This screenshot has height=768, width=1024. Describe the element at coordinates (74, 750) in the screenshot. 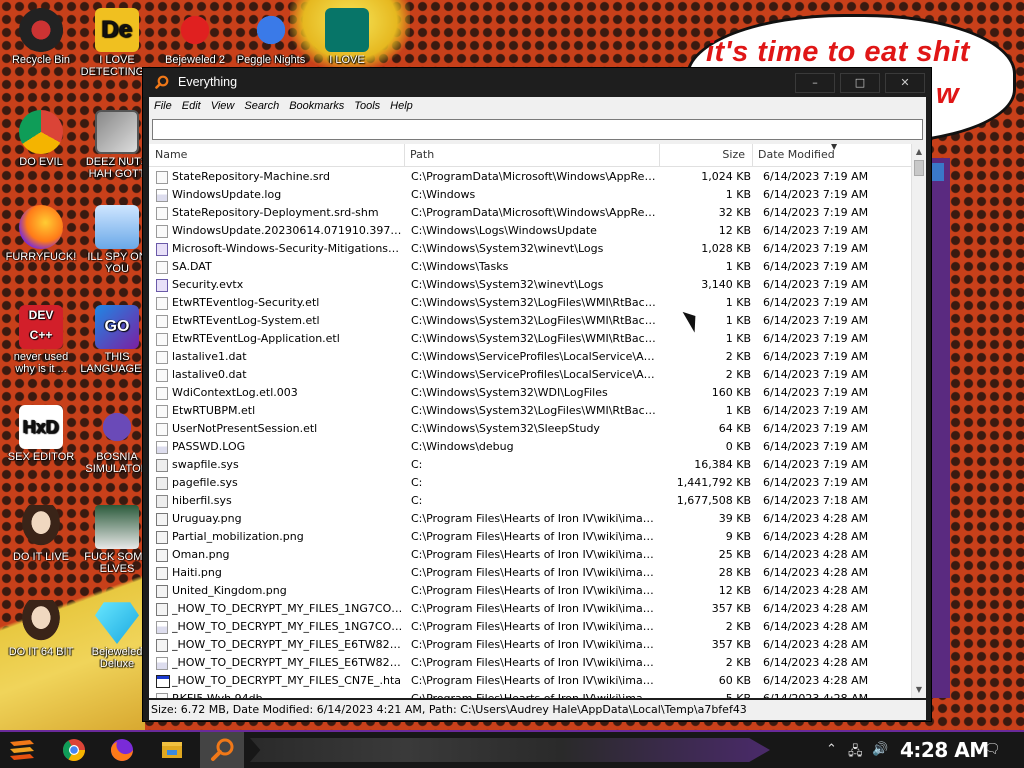

I see `taskbar-chrome` at that location.